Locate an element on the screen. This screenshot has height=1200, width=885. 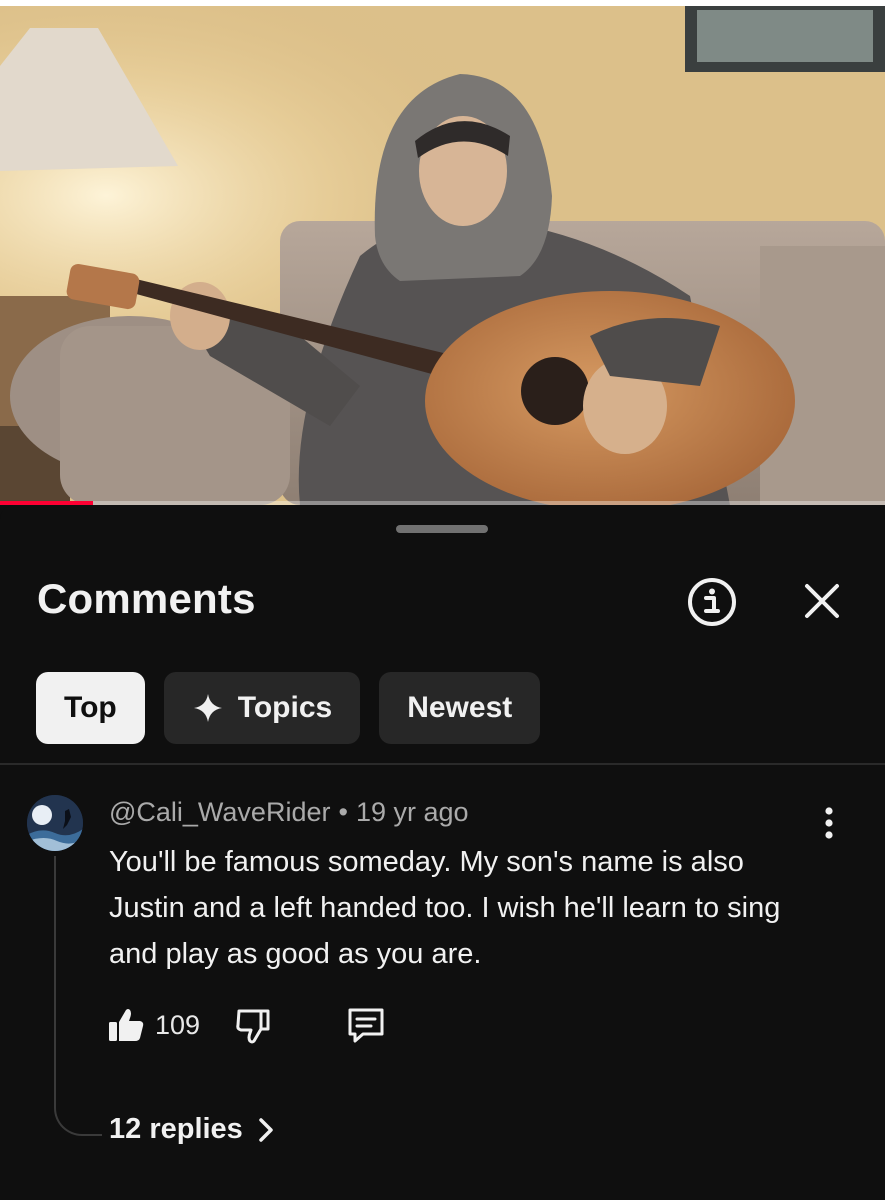
comment-meta: @Cali_WaveRider • 19 yr ago is located at coordinates (289, 812).